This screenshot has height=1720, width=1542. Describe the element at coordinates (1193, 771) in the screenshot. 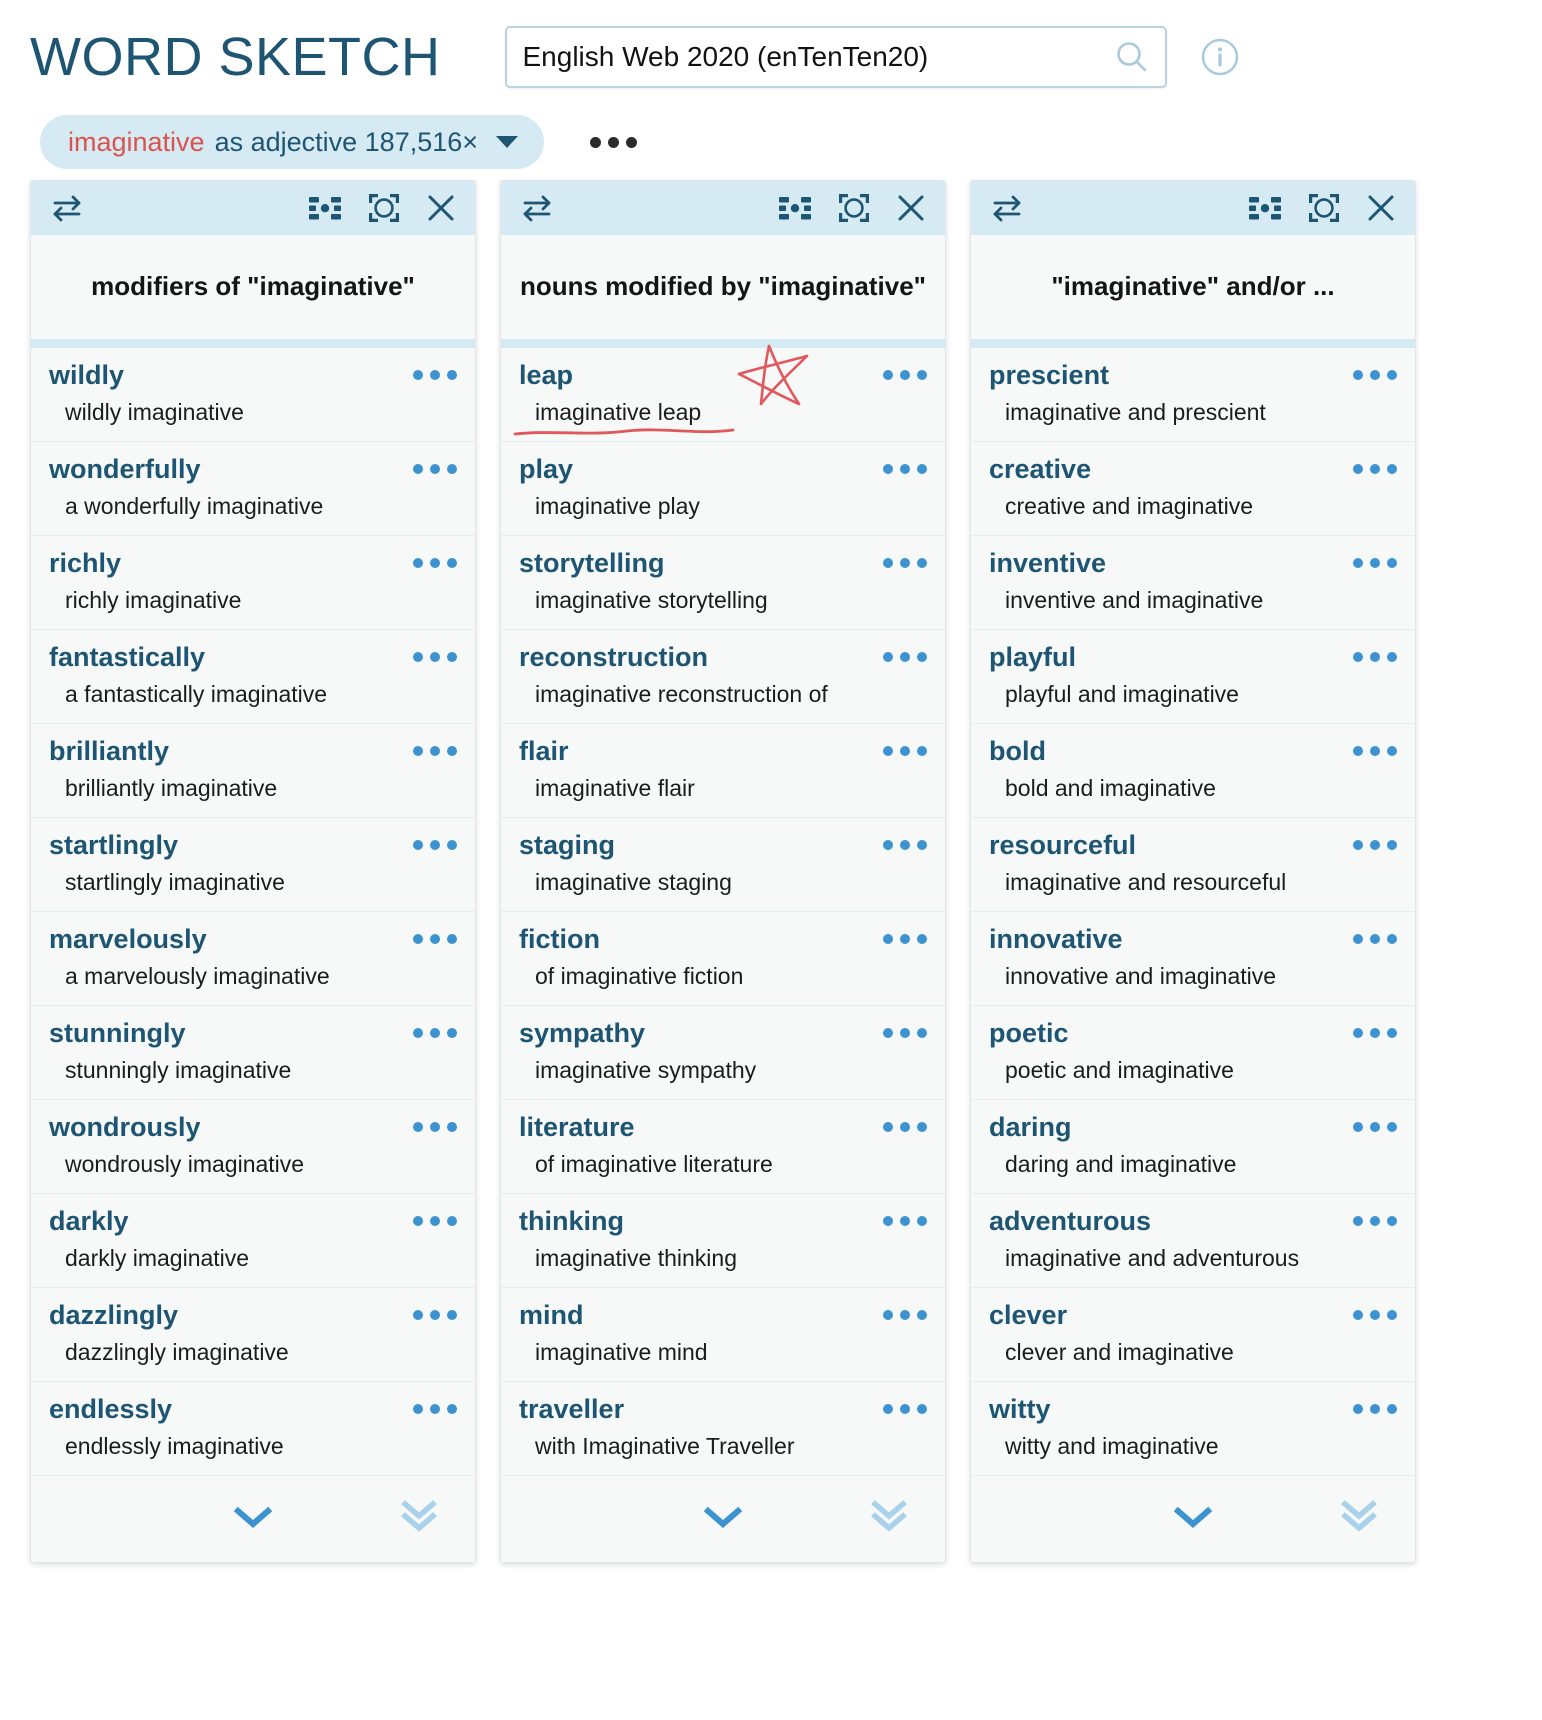

I see `table-row: bold bold and imaginative` at that location.